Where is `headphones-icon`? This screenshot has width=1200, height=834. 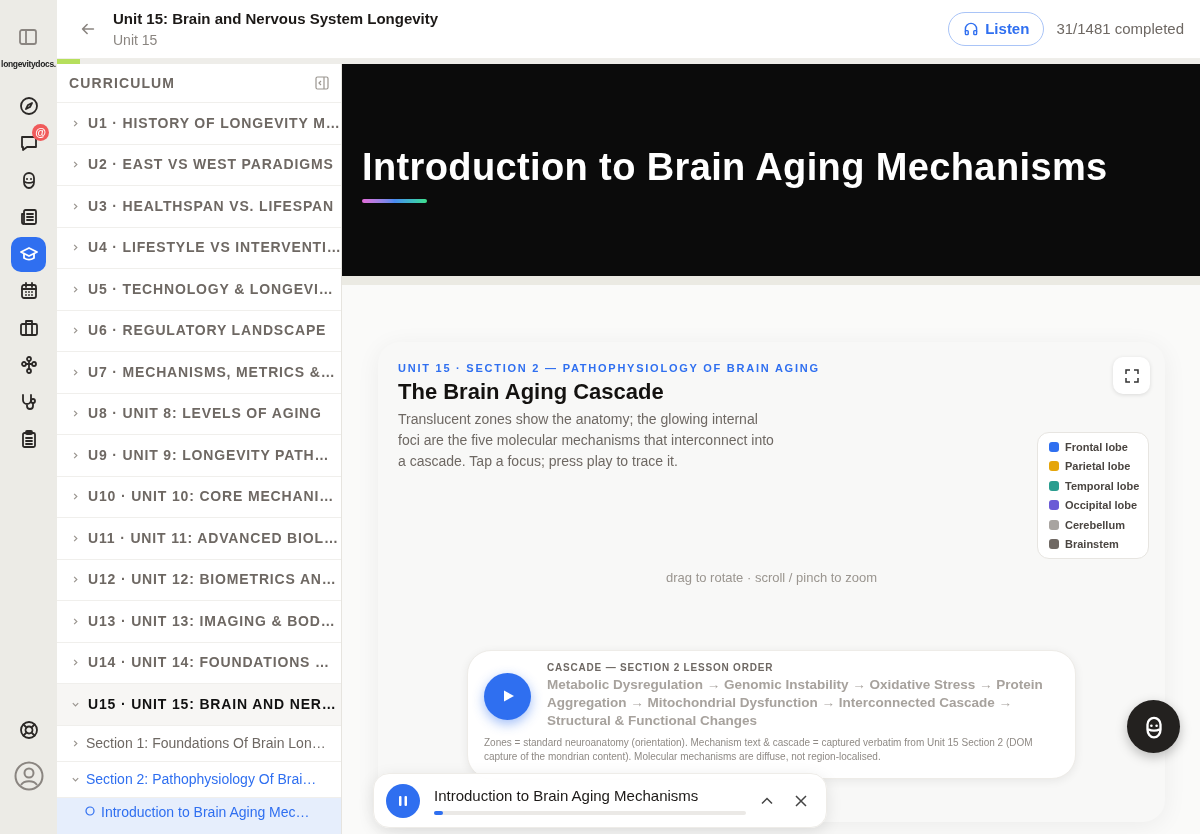
headphones-icon is located at coordinates (971, 29).